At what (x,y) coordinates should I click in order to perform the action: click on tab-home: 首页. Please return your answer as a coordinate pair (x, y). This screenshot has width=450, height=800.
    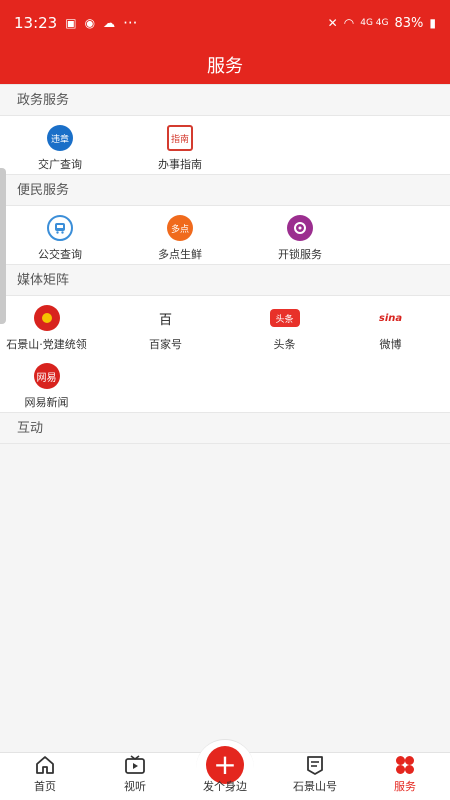
    Looking at the image, I should click on (45, 776).